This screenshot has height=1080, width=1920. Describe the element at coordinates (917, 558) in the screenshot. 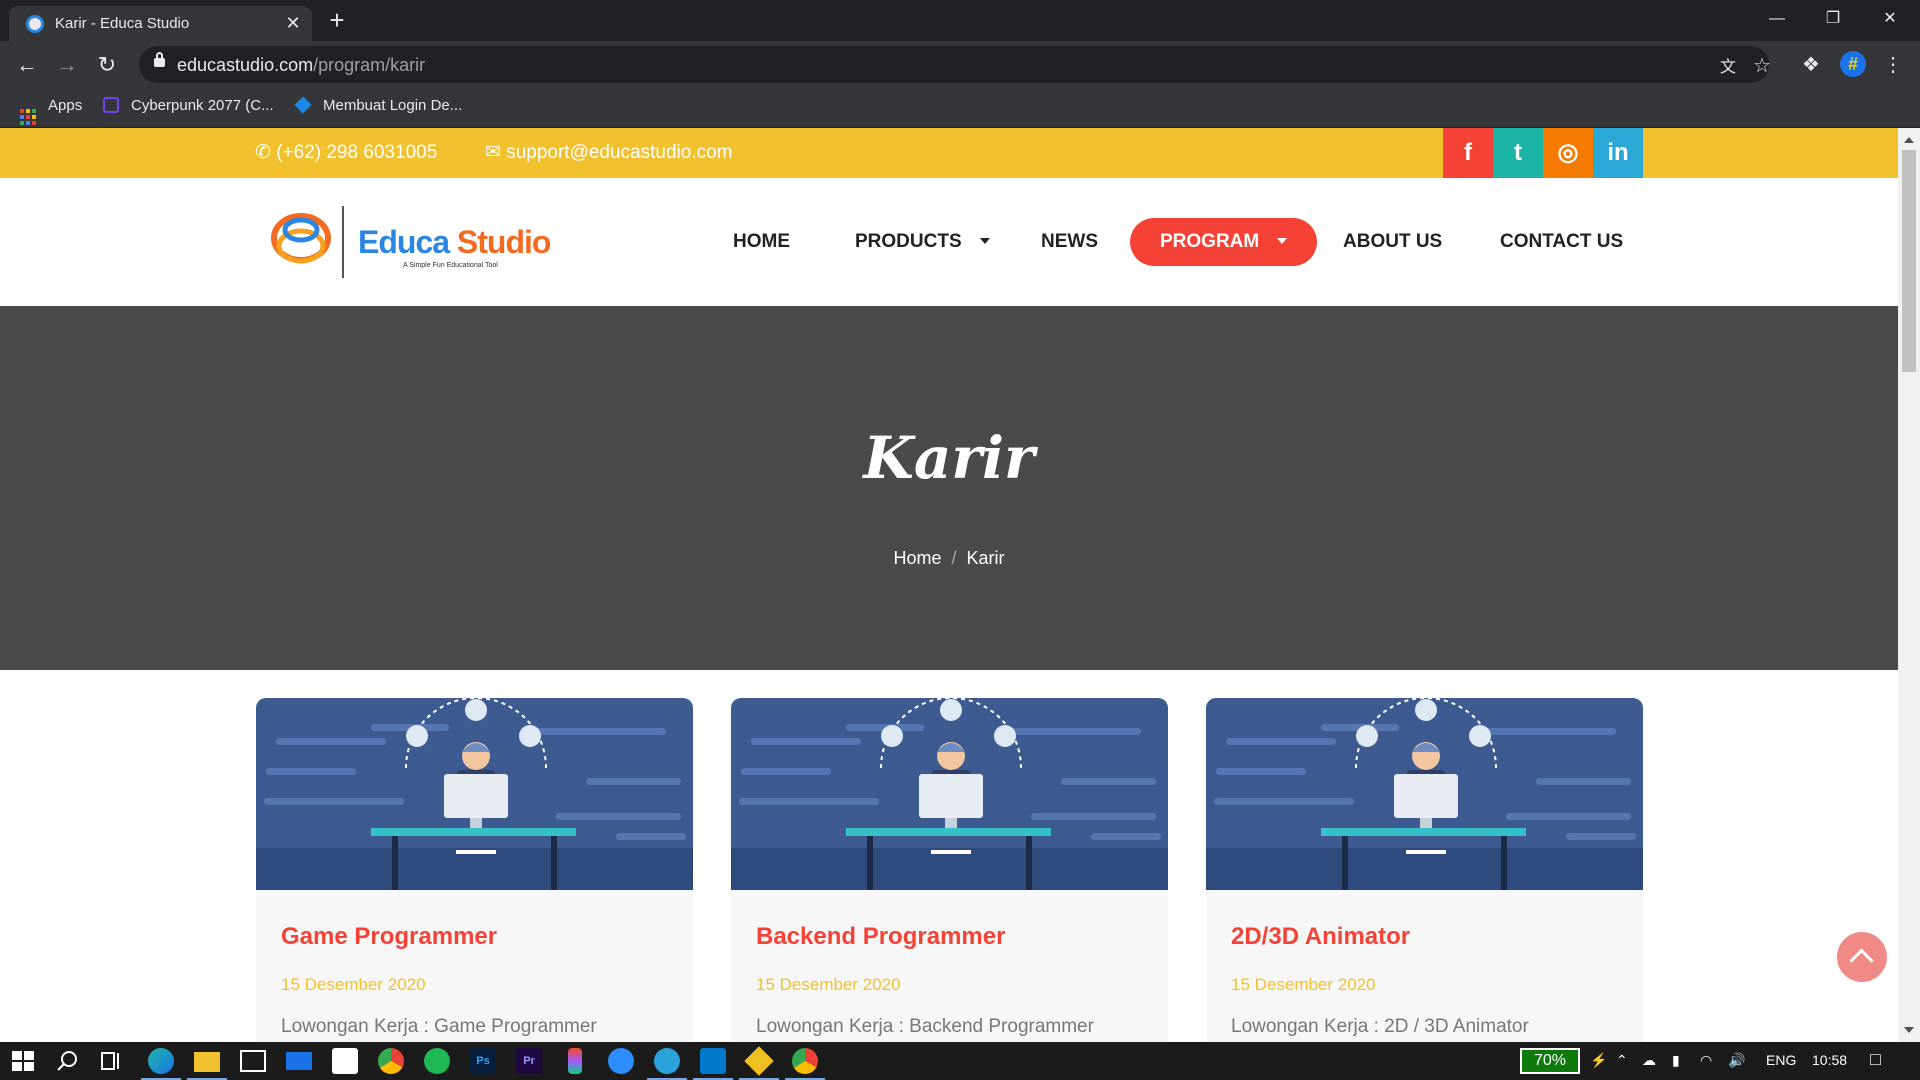

I see `breadcrumb-home-link: Home` at that location.